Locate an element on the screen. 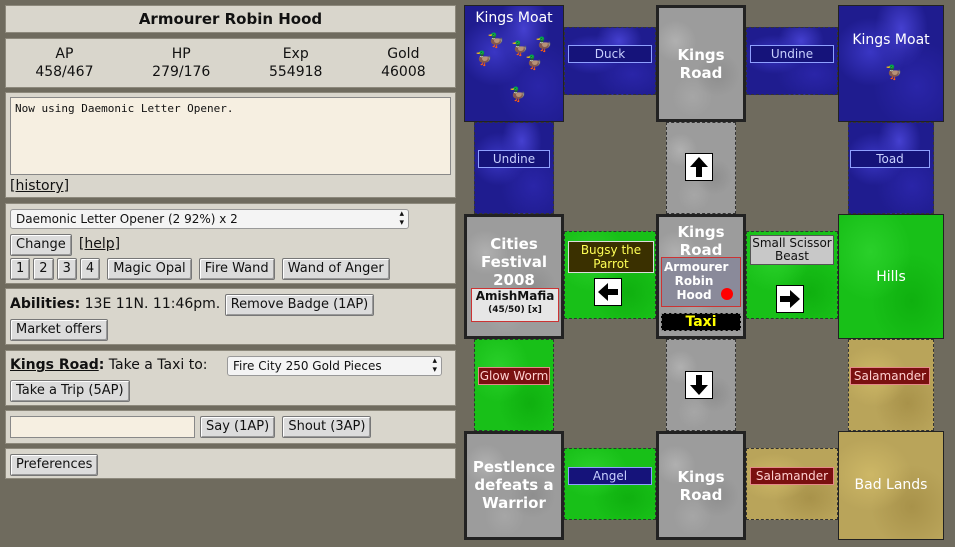 The width and height of the screenshot is (955, 547). map-tile-kings-road-s: Kings Road is located at coordinates (701, 485).